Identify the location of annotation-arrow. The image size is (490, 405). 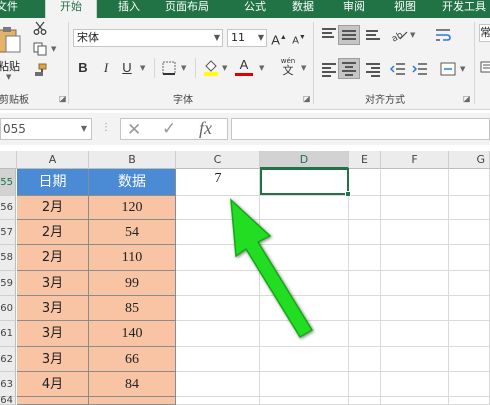
(272, 268).